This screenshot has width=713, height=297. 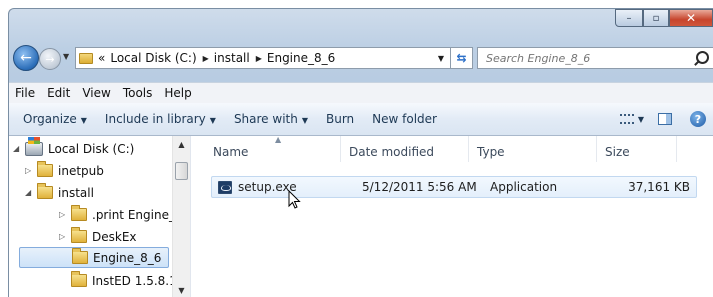 What do you see at coordinates (533, 149) in the screenshot?
I see `column-header-type: Type` at bounding box center [533, 149].